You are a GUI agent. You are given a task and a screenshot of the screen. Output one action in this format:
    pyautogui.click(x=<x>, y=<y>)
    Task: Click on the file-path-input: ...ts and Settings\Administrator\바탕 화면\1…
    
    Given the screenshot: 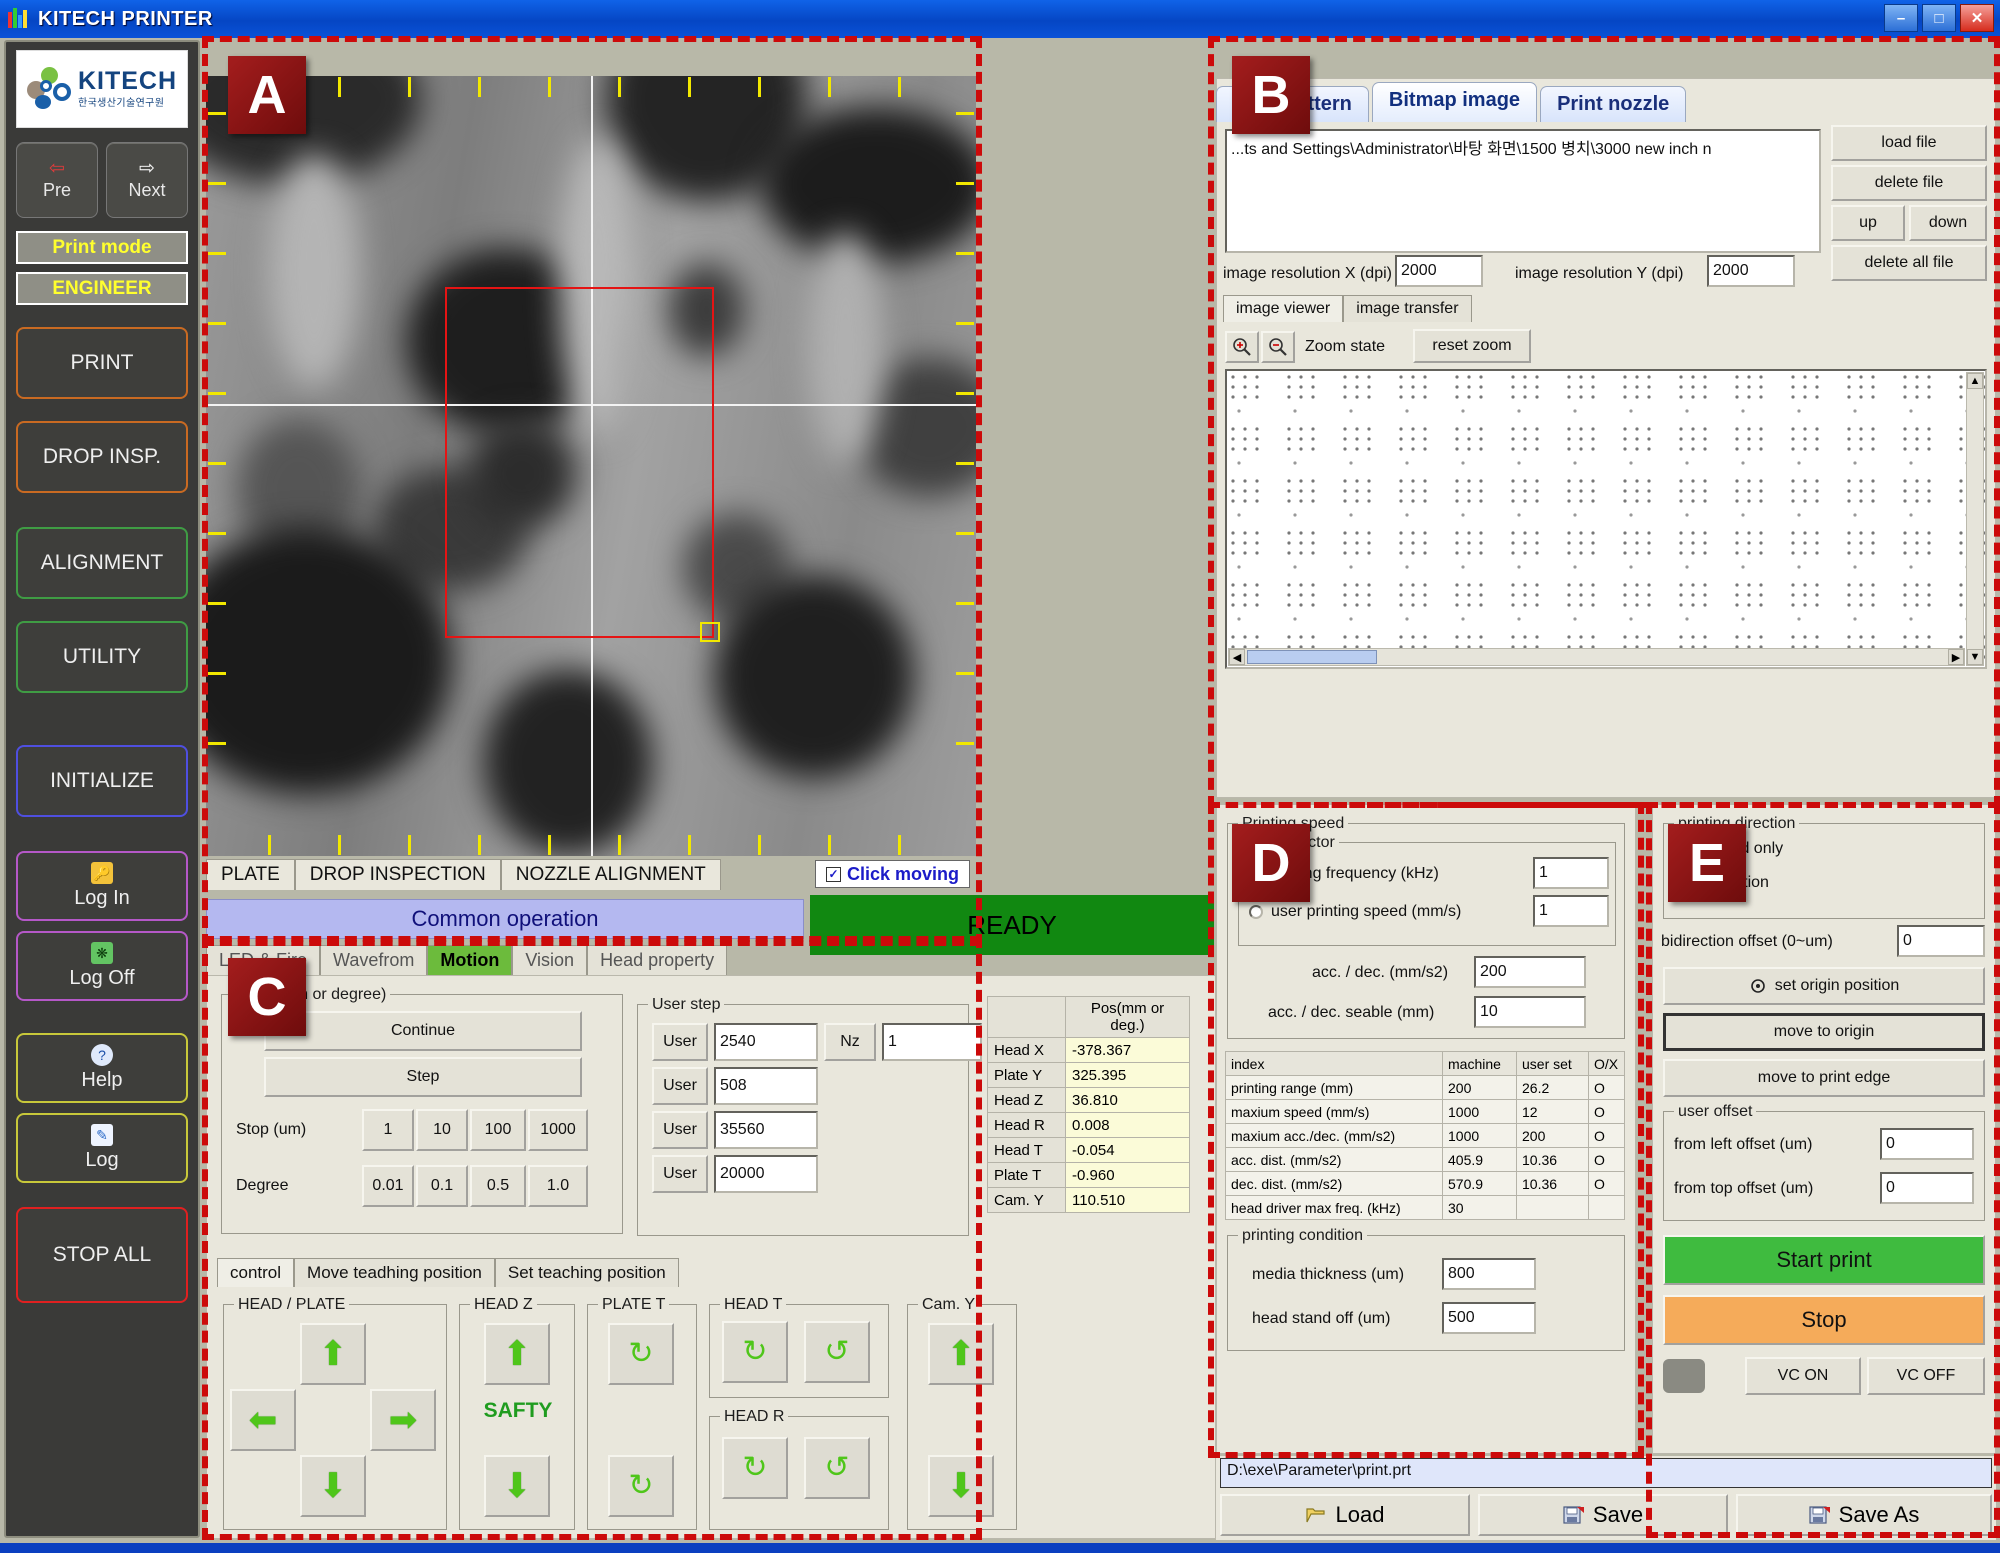 What is the action you would take?
    pyautogui.click(x=1523, y=146)
    